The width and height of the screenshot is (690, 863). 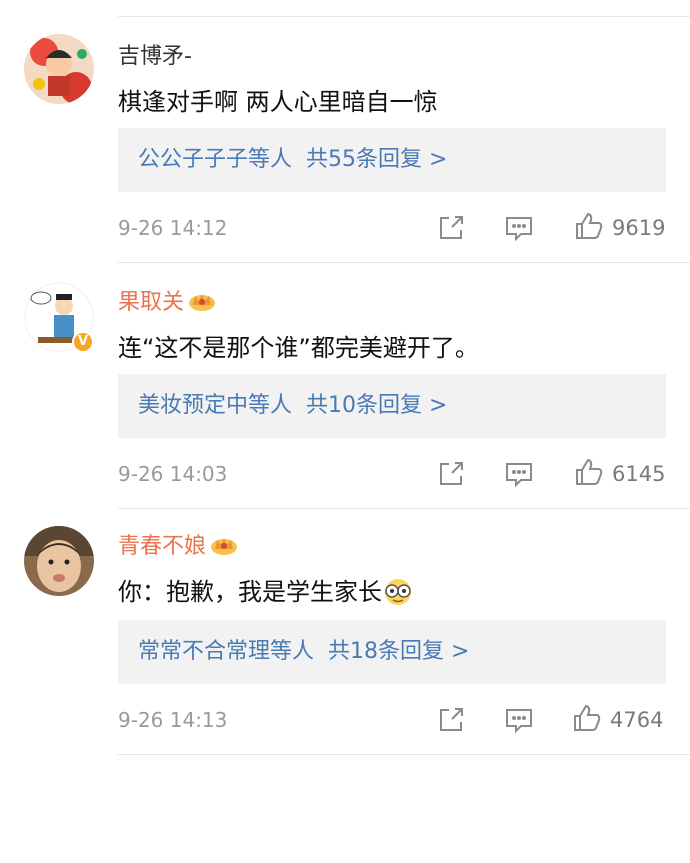 What do you see at coordinates (398, 592) in the screenshot?
I see `glasses-emoji-icon` at bounding box center [398, 592].